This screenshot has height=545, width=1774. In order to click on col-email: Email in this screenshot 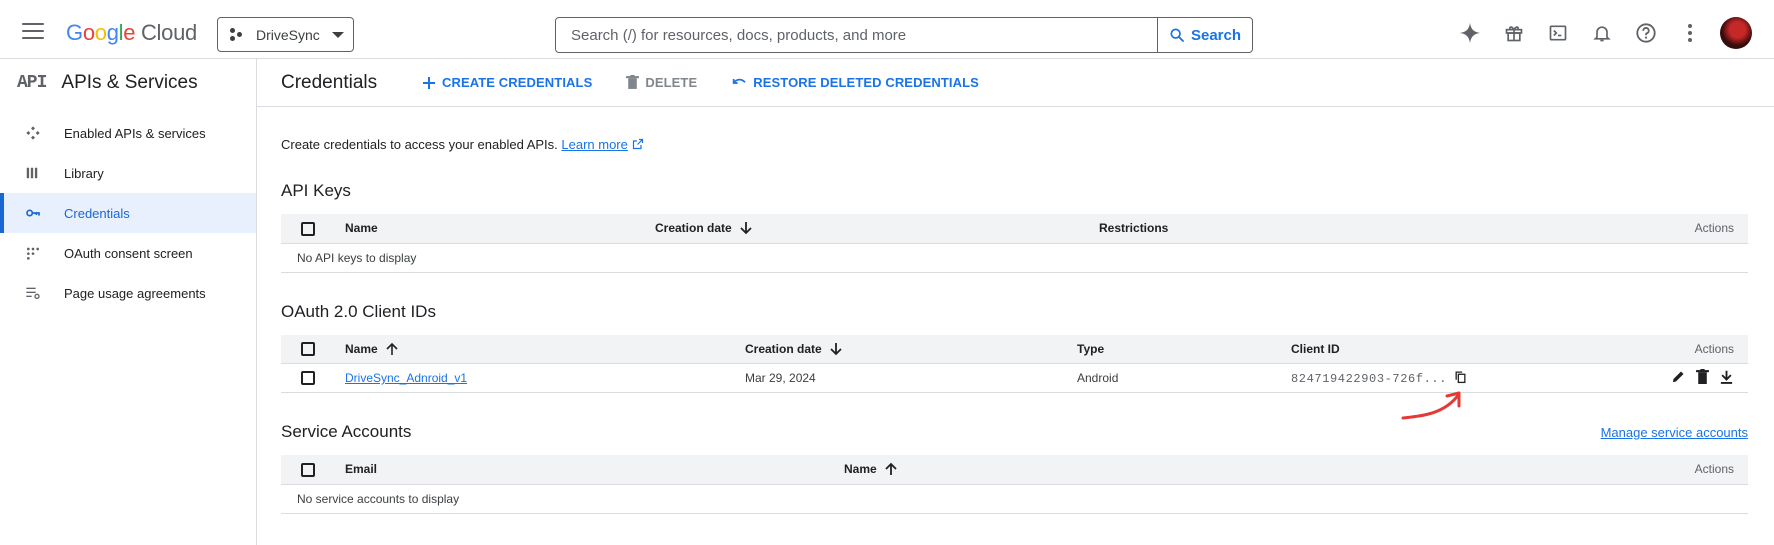, I will do `click(594, 470)`.